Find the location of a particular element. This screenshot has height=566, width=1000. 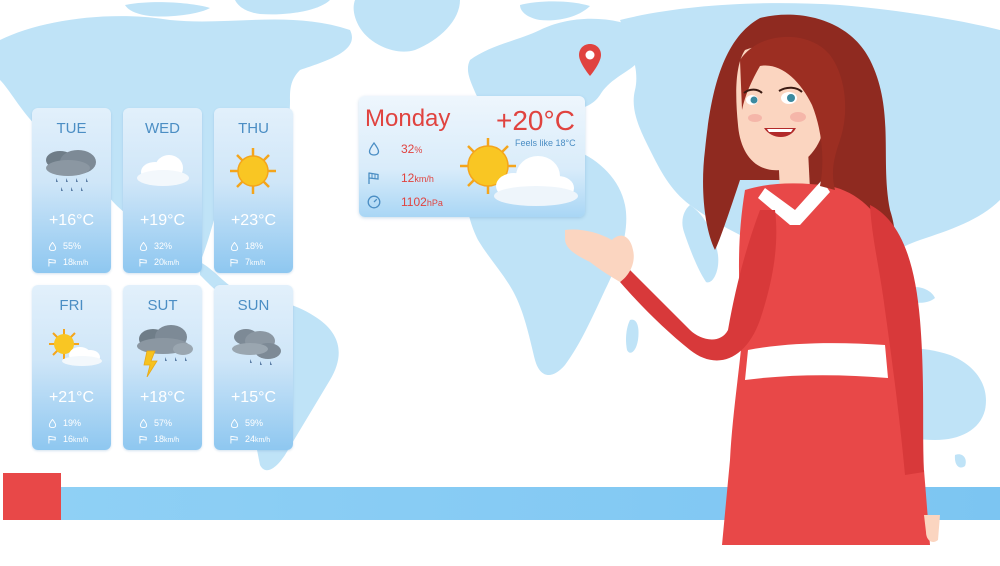

forecast-day: SUT is located at coordinates (162, 305).